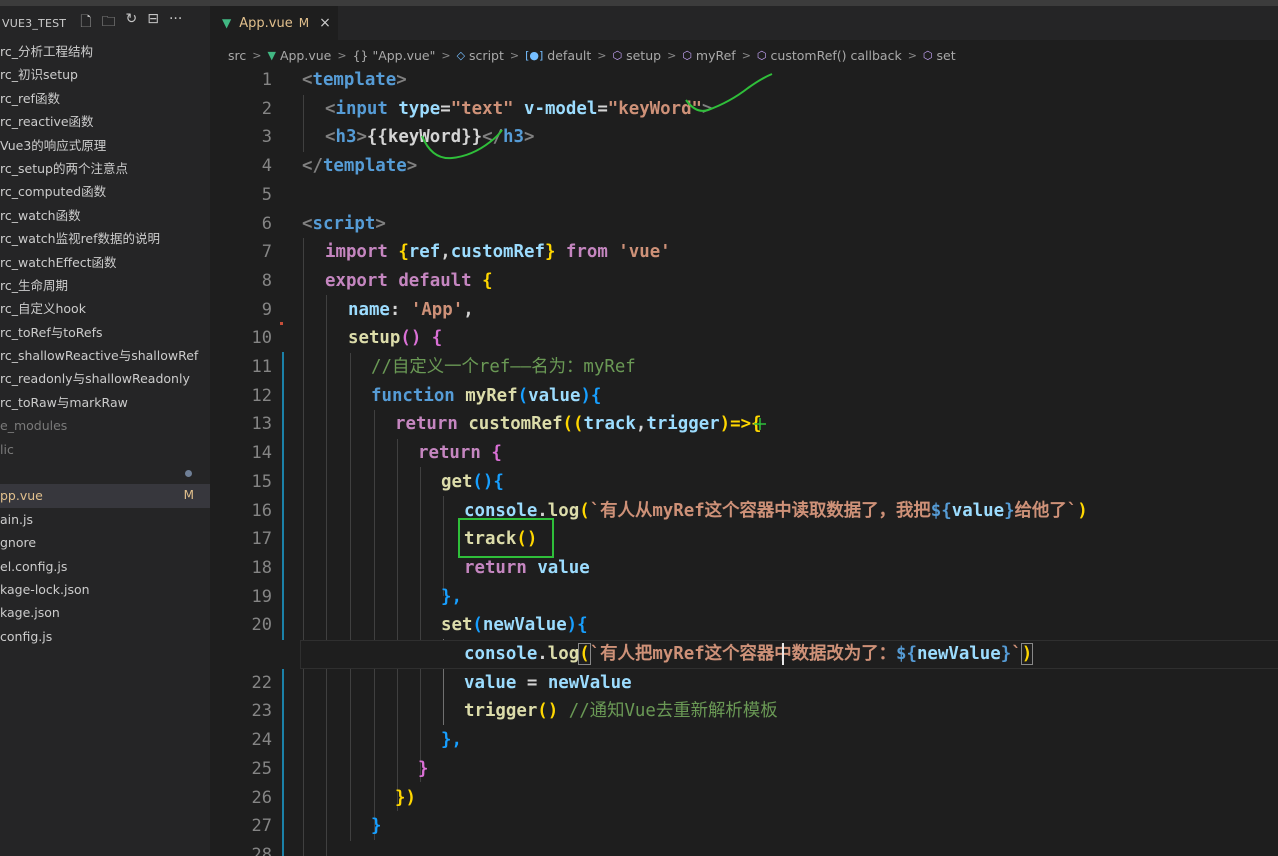 This screenshot has height=856, width=1278. Describe the element at coordinates (621, 711) in the screenshot. I see `code-text: trigger() //通知Vue去重新解析模板` at that location.